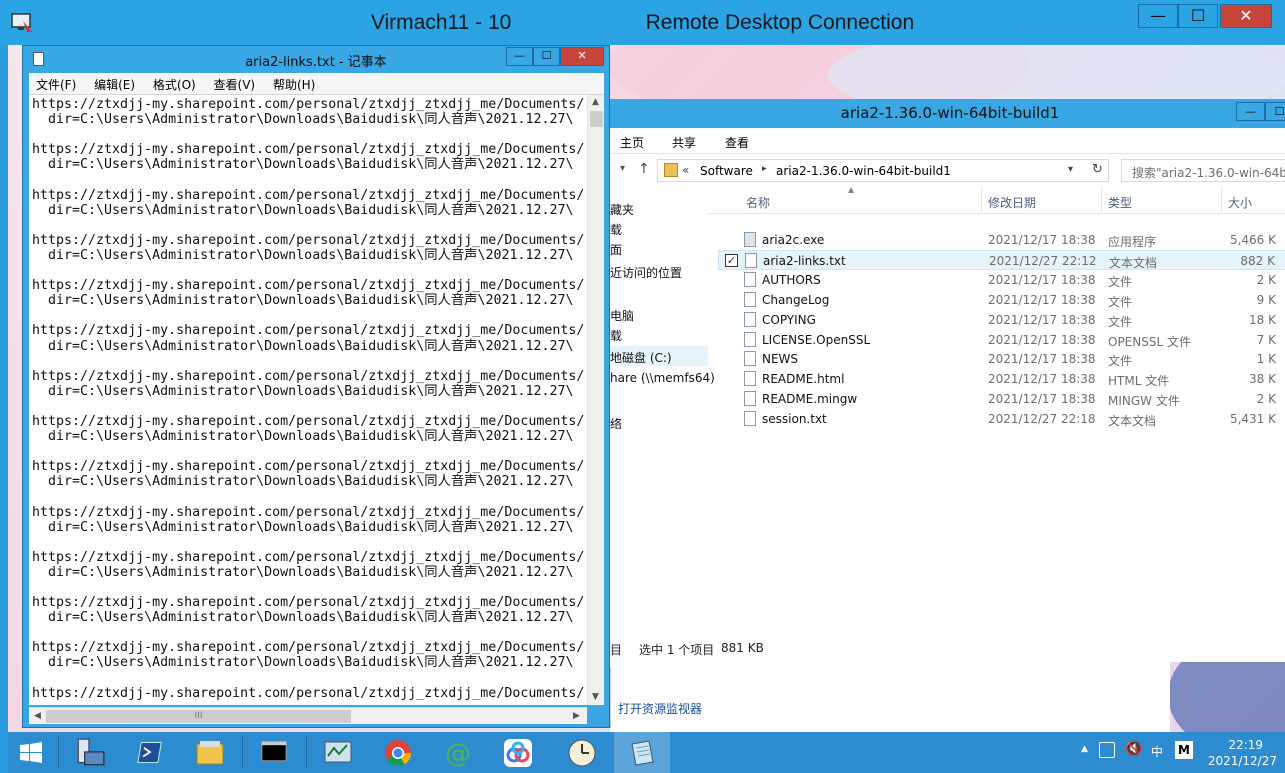  Describe the element at coordinates (622, 168) in the screenshot. I see `recent-locations-chevron-icon: ▾` at that location.